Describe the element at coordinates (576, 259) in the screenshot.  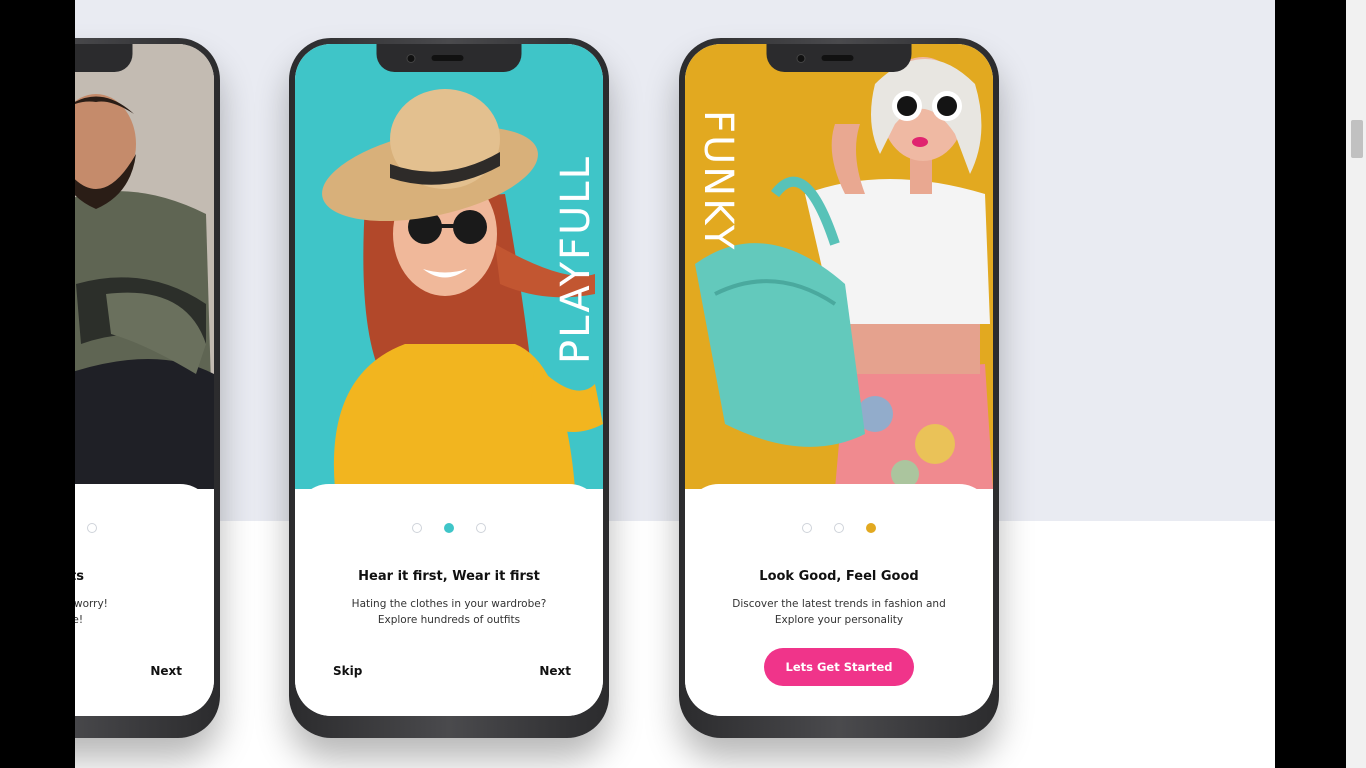
I see `vertical-word-playfull: PLAYFULL` at that location.